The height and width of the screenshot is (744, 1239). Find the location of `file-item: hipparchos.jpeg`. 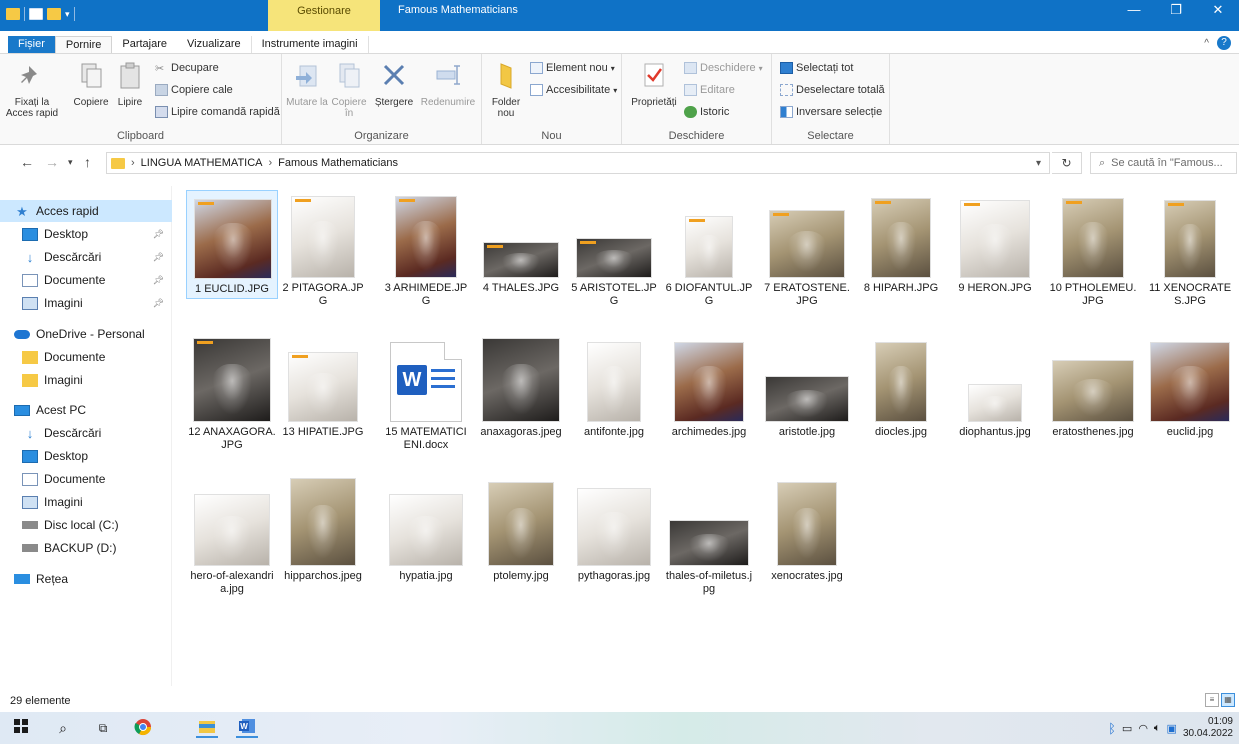

file-item: hipparchos.jpeg is located at coordinates (323, 531).